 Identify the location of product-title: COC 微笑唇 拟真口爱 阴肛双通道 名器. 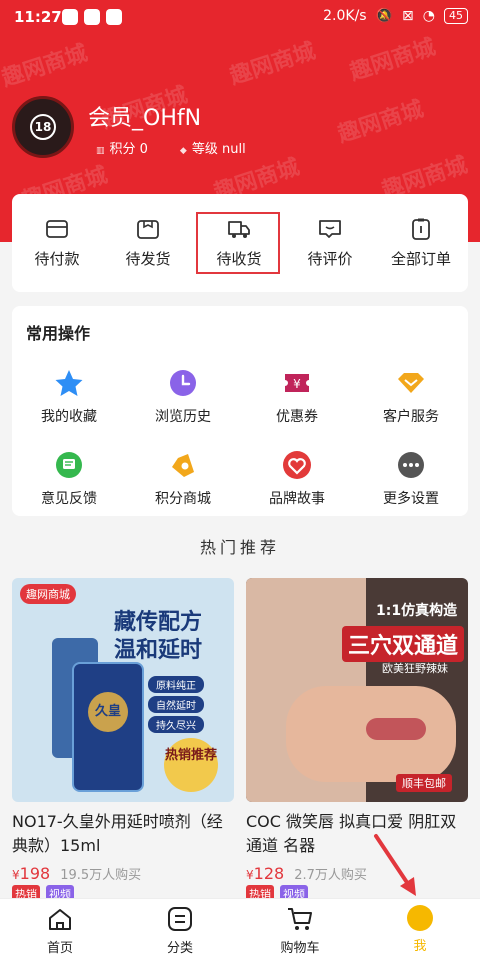
(357, 834).